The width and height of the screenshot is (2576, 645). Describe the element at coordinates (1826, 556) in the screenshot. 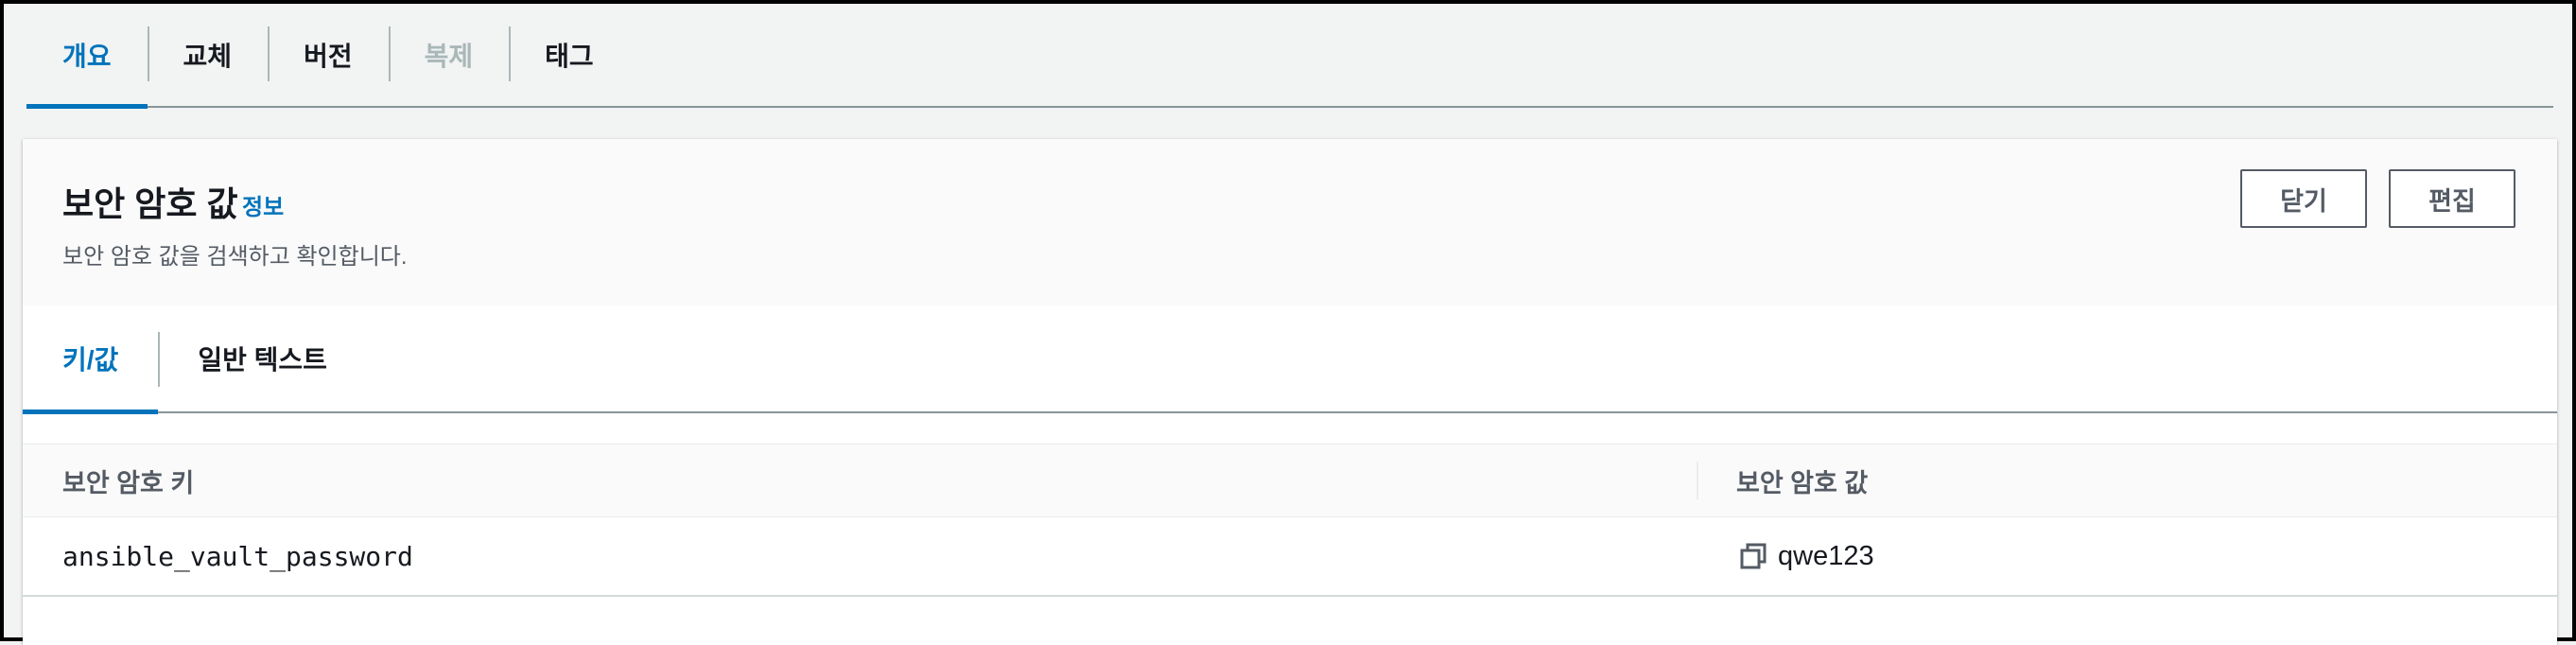

I see `secret-value-text: qwe123` at that location.